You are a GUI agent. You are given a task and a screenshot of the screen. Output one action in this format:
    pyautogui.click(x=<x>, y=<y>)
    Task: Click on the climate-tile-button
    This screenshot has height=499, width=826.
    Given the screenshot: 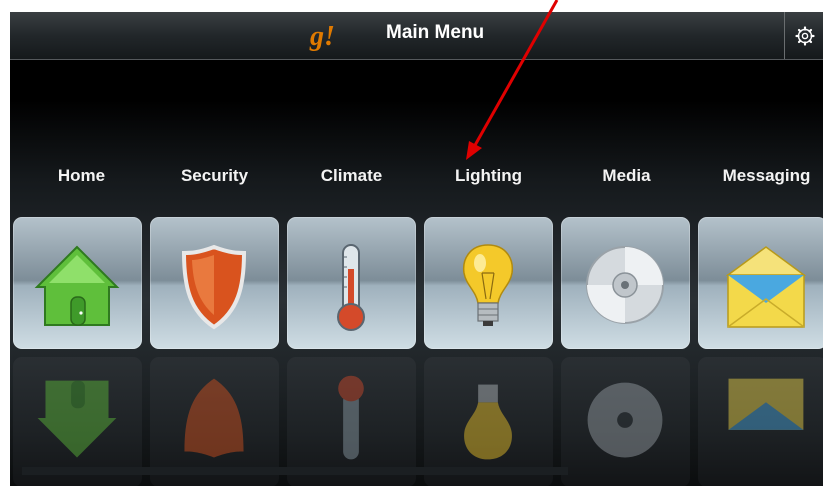 What is the action you would take?
    pyautogui.click(x=351, y=283)
    